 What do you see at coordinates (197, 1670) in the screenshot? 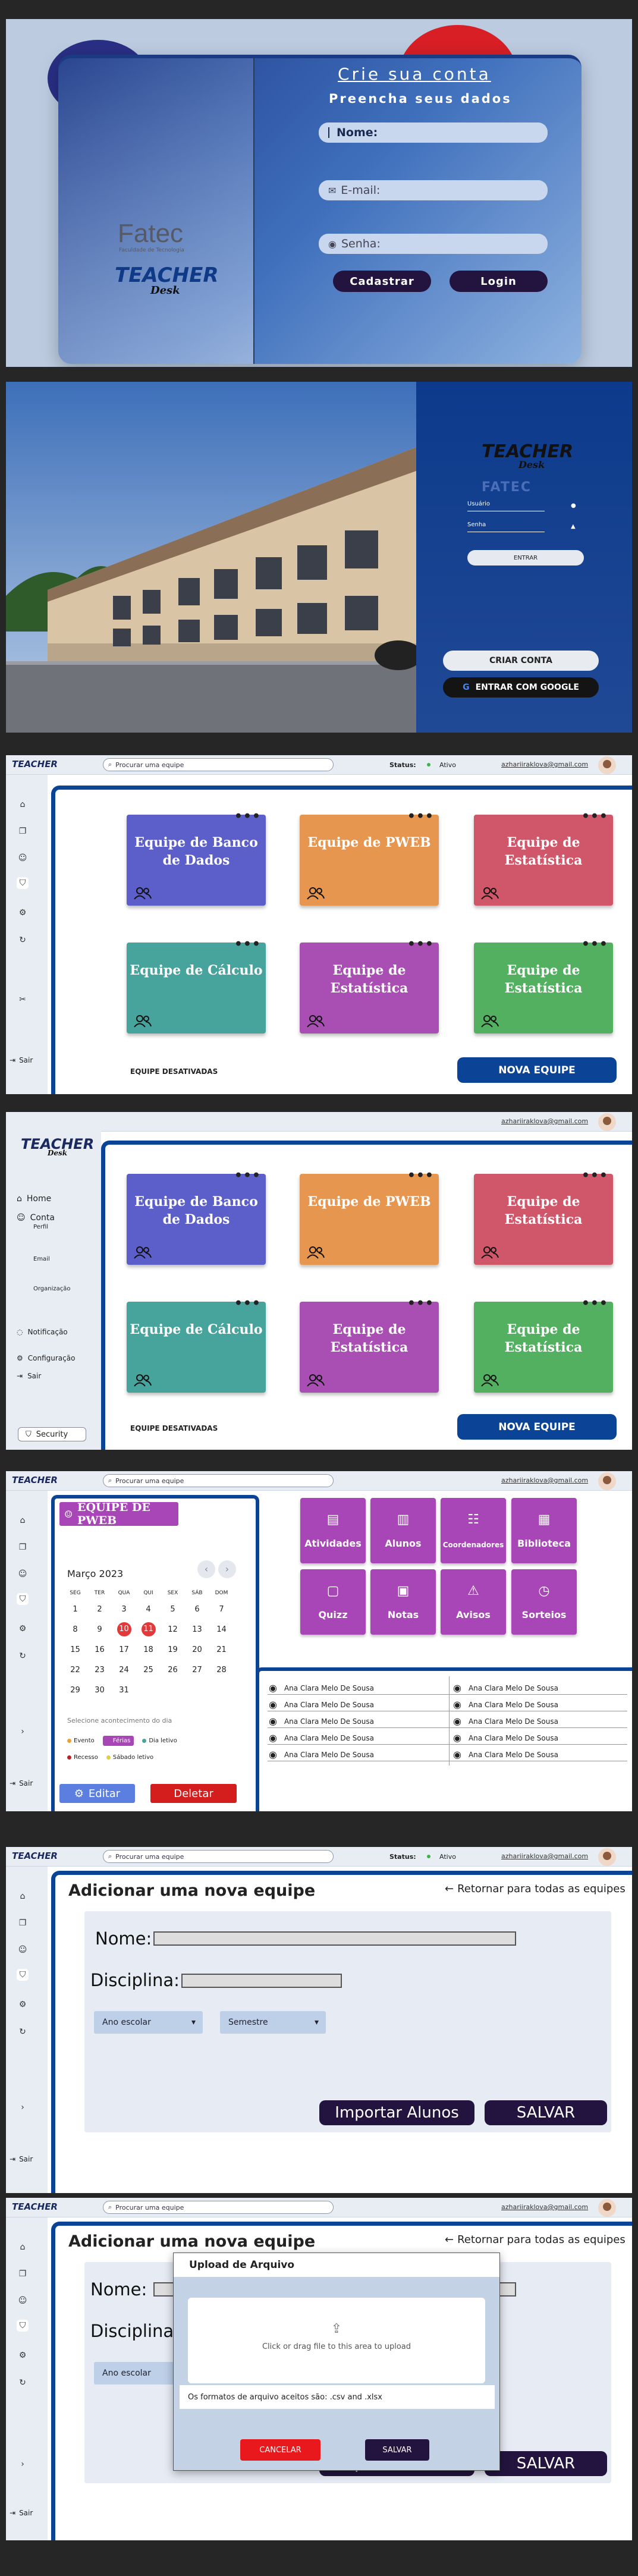
I see `calendar-day: 27` at bounding box center [197, 1670].